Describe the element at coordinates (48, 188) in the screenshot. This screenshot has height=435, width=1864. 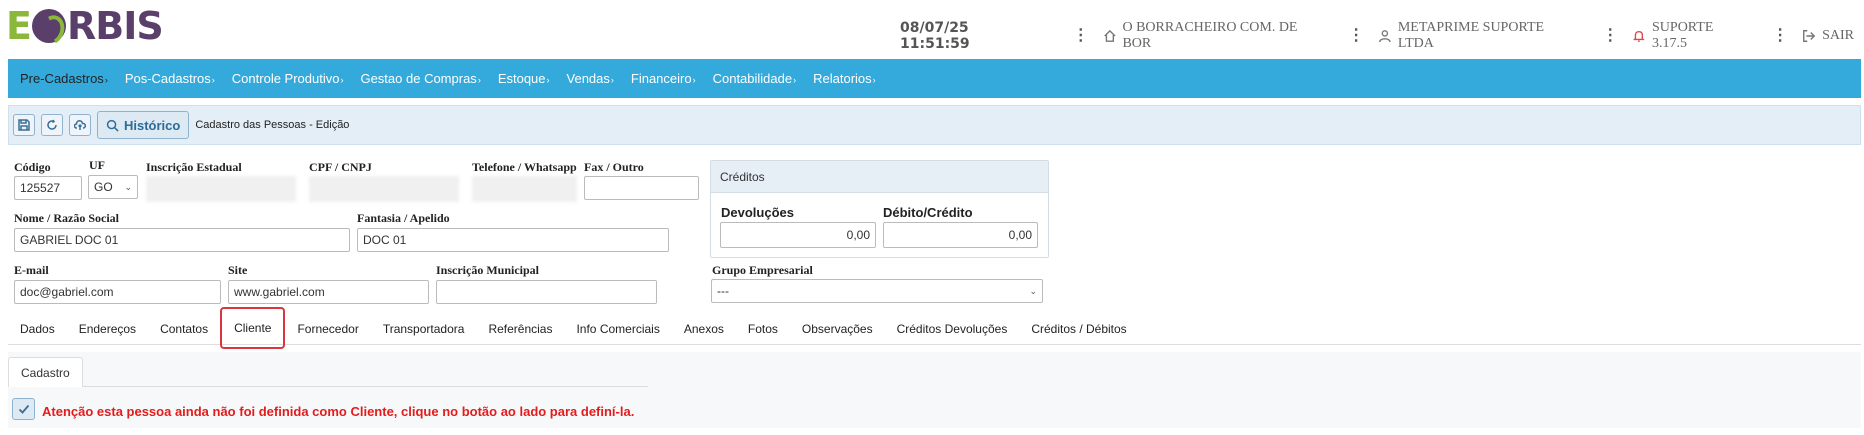
I see `codigo-field: 125527` at that location.